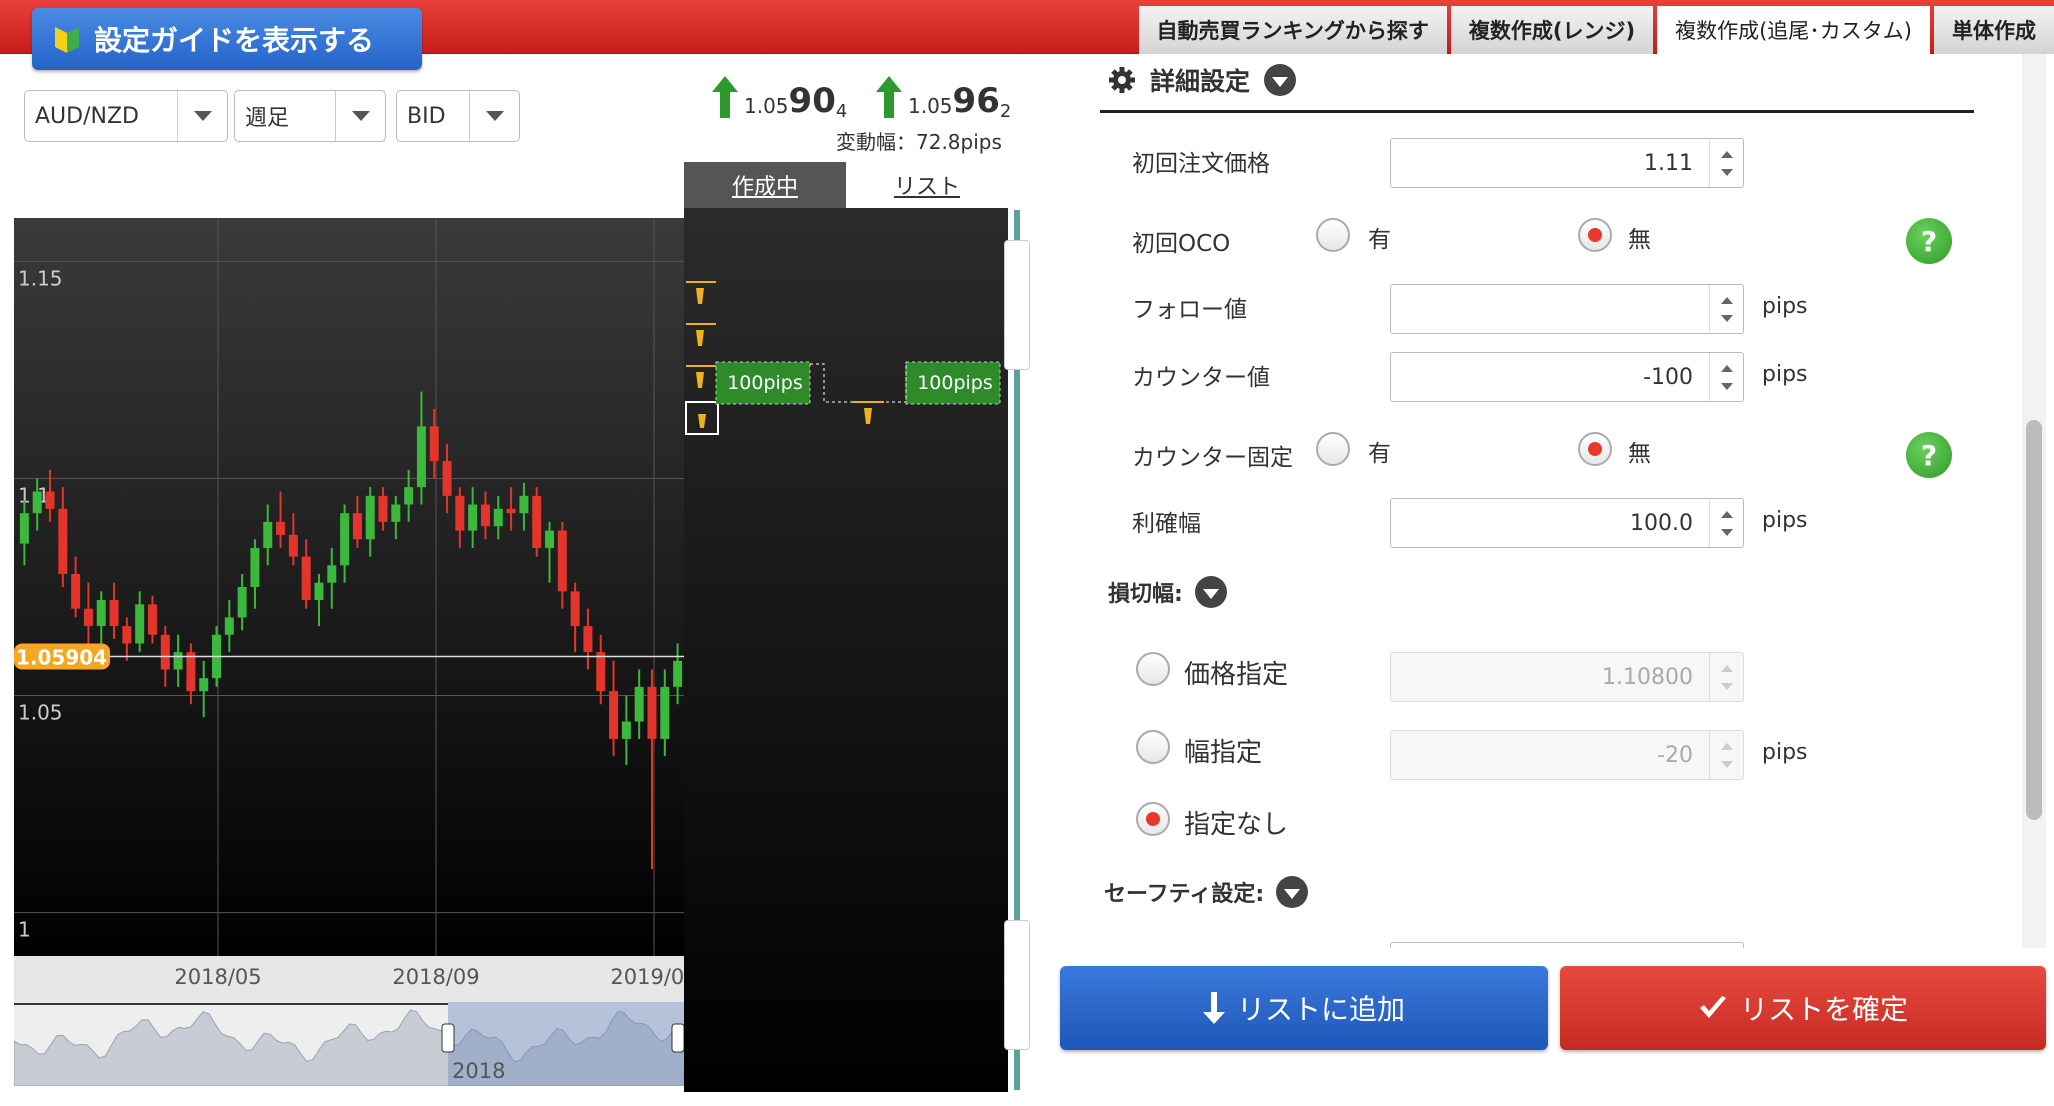 The height and width of the screenshot is (1106, 2054). Describe the element at coordinates (1537, 111) in the screenshot. I see `divider` at that location.